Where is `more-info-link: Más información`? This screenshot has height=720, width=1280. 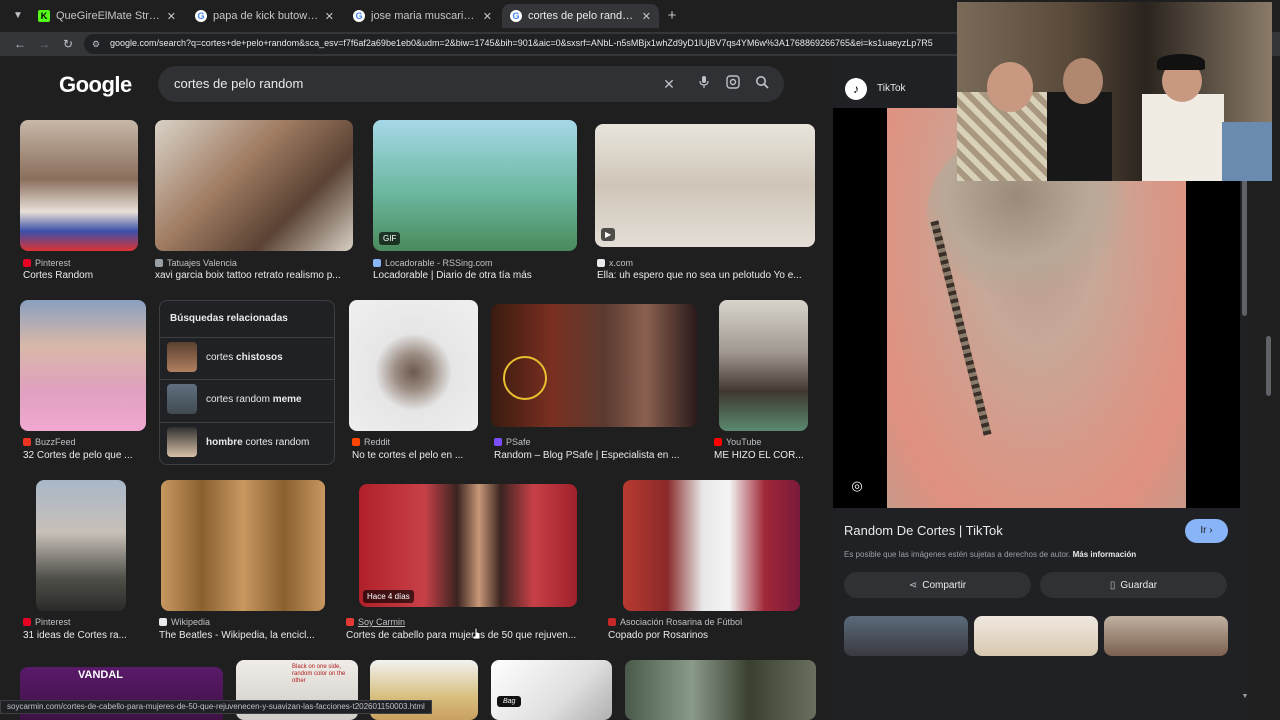 more-info-link: Más información is located at coordinates (1105, 554).